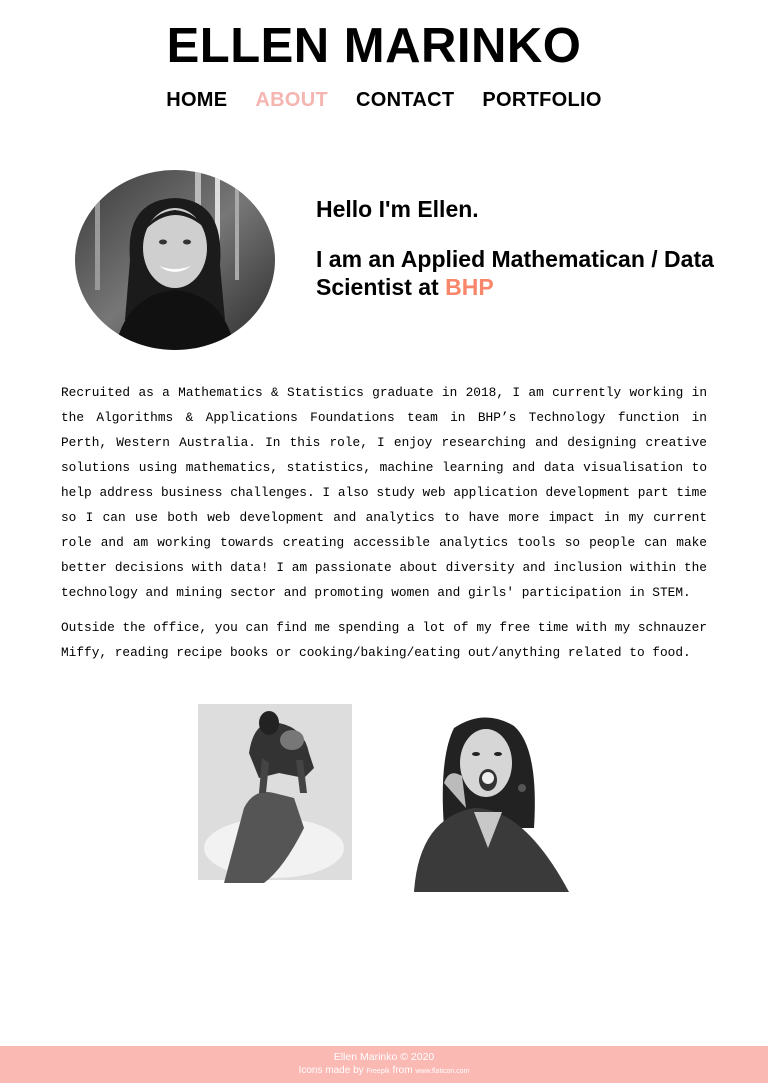 The width and height of the screenshot is (768, 1083). What do you see at coordinates (442, 1071) in the screenshot?
I see `credits-site-link: www.flaticon.com` at bounding box center [442, 1071].